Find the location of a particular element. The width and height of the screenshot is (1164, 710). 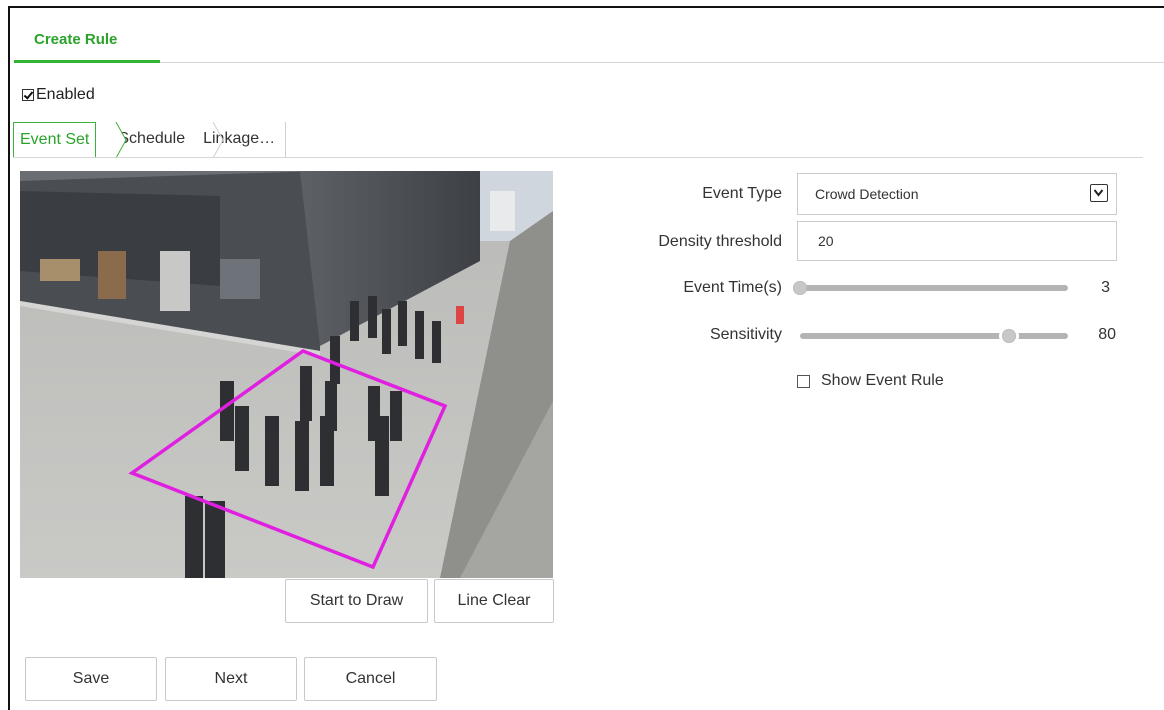

cancel-button: Cancel is located at coordinates (370, 679).